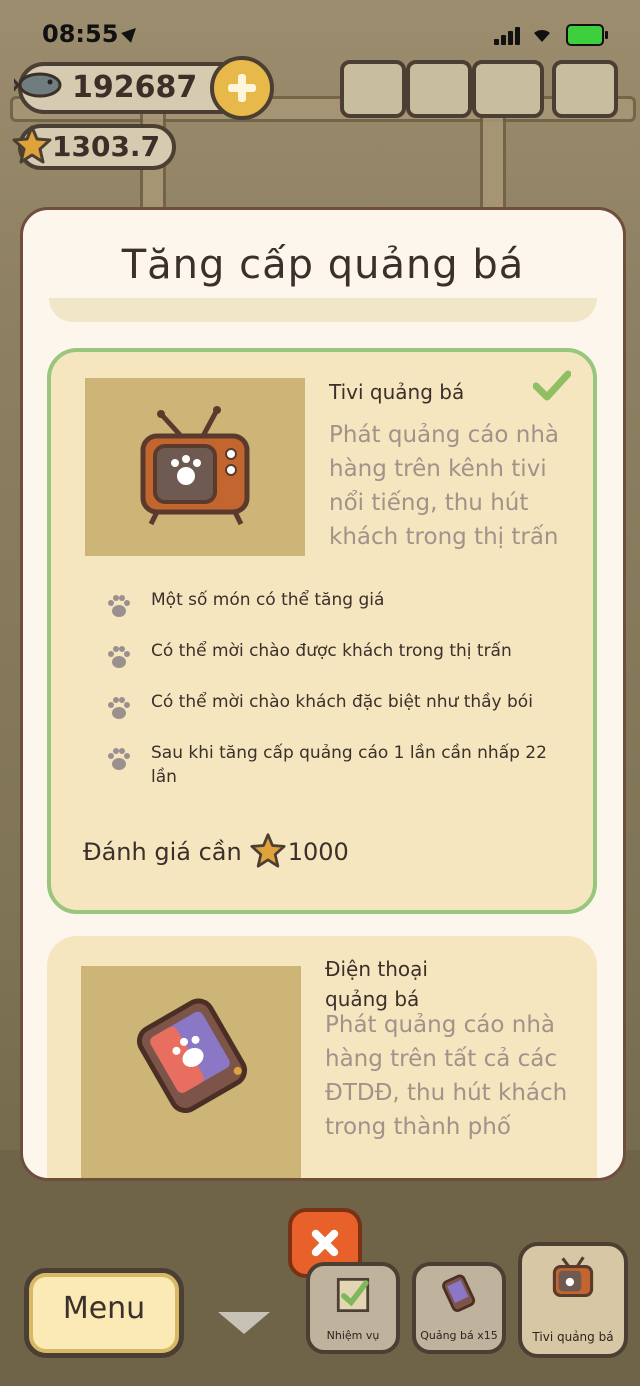 The image size is (640, 1386). I want to click on star-counter: 1303.7, so click(94, 147).